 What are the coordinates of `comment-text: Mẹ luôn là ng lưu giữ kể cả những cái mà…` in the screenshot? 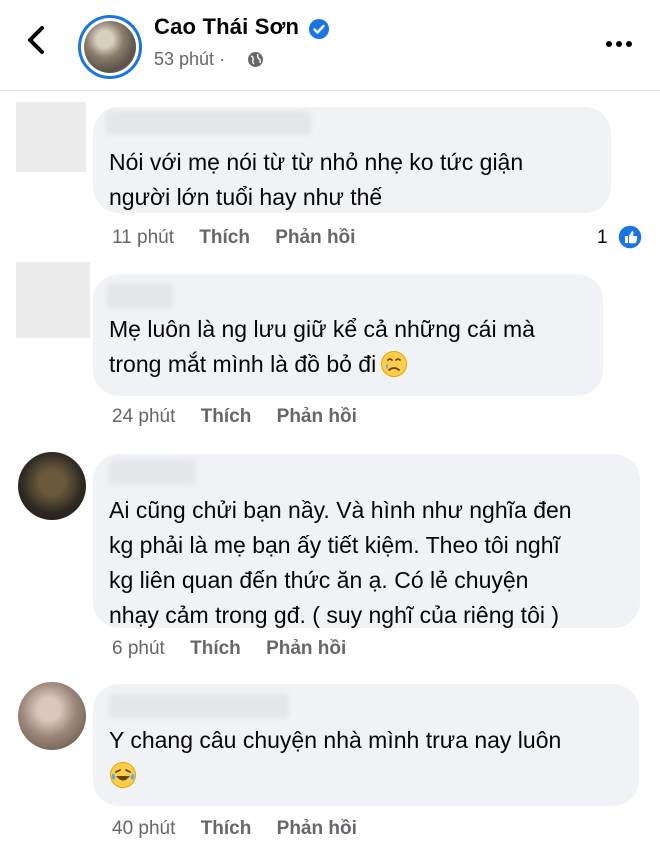 It's located at (322, 346).